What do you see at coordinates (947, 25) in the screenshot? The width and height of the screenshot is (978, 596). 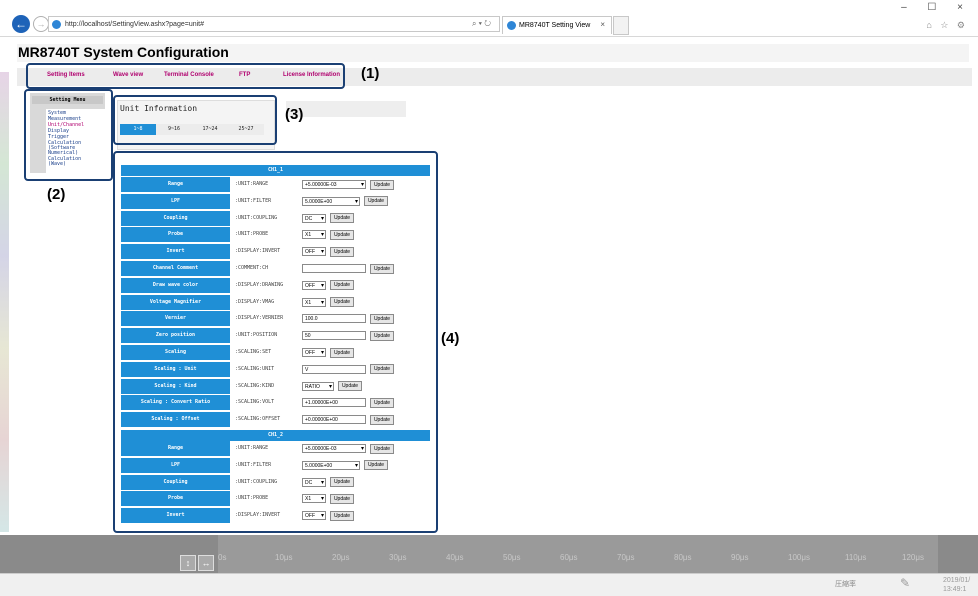 I see `settings-icon: ⌂ ☆ ⚙` at bounding box center [947, 25].